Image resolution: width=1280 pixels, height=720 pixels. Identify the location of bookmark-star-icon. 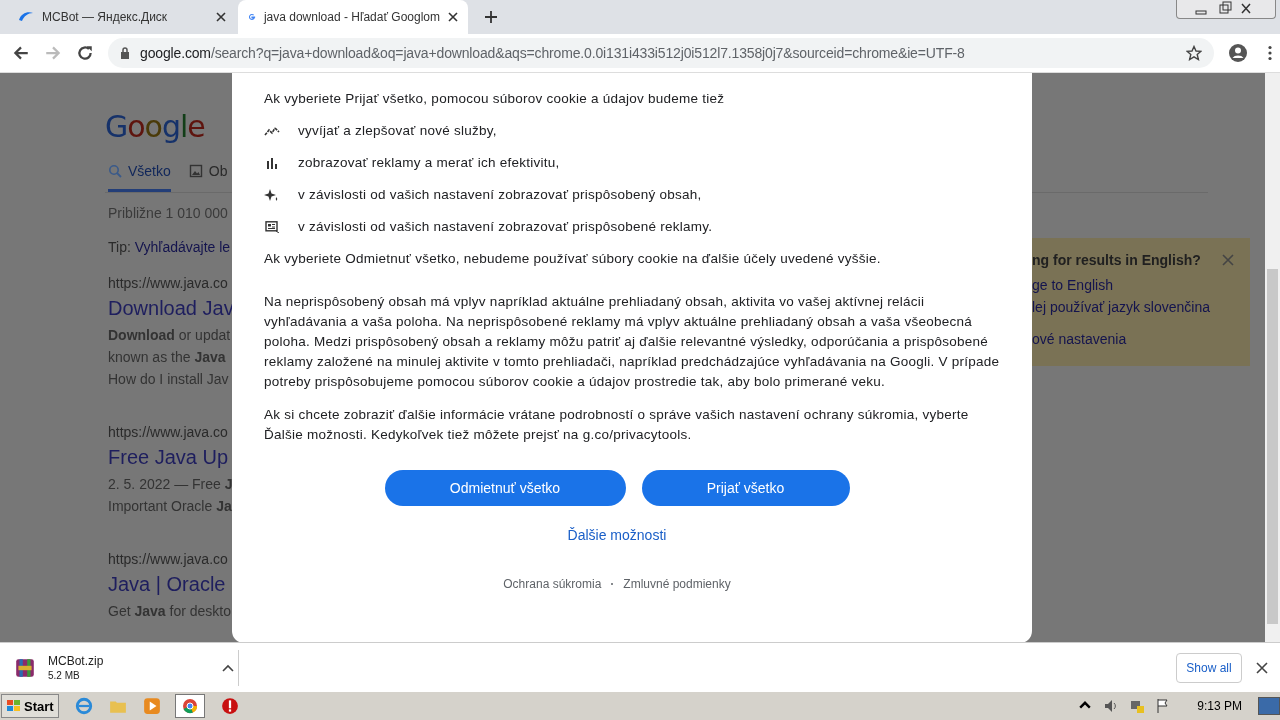
(1194, 53).